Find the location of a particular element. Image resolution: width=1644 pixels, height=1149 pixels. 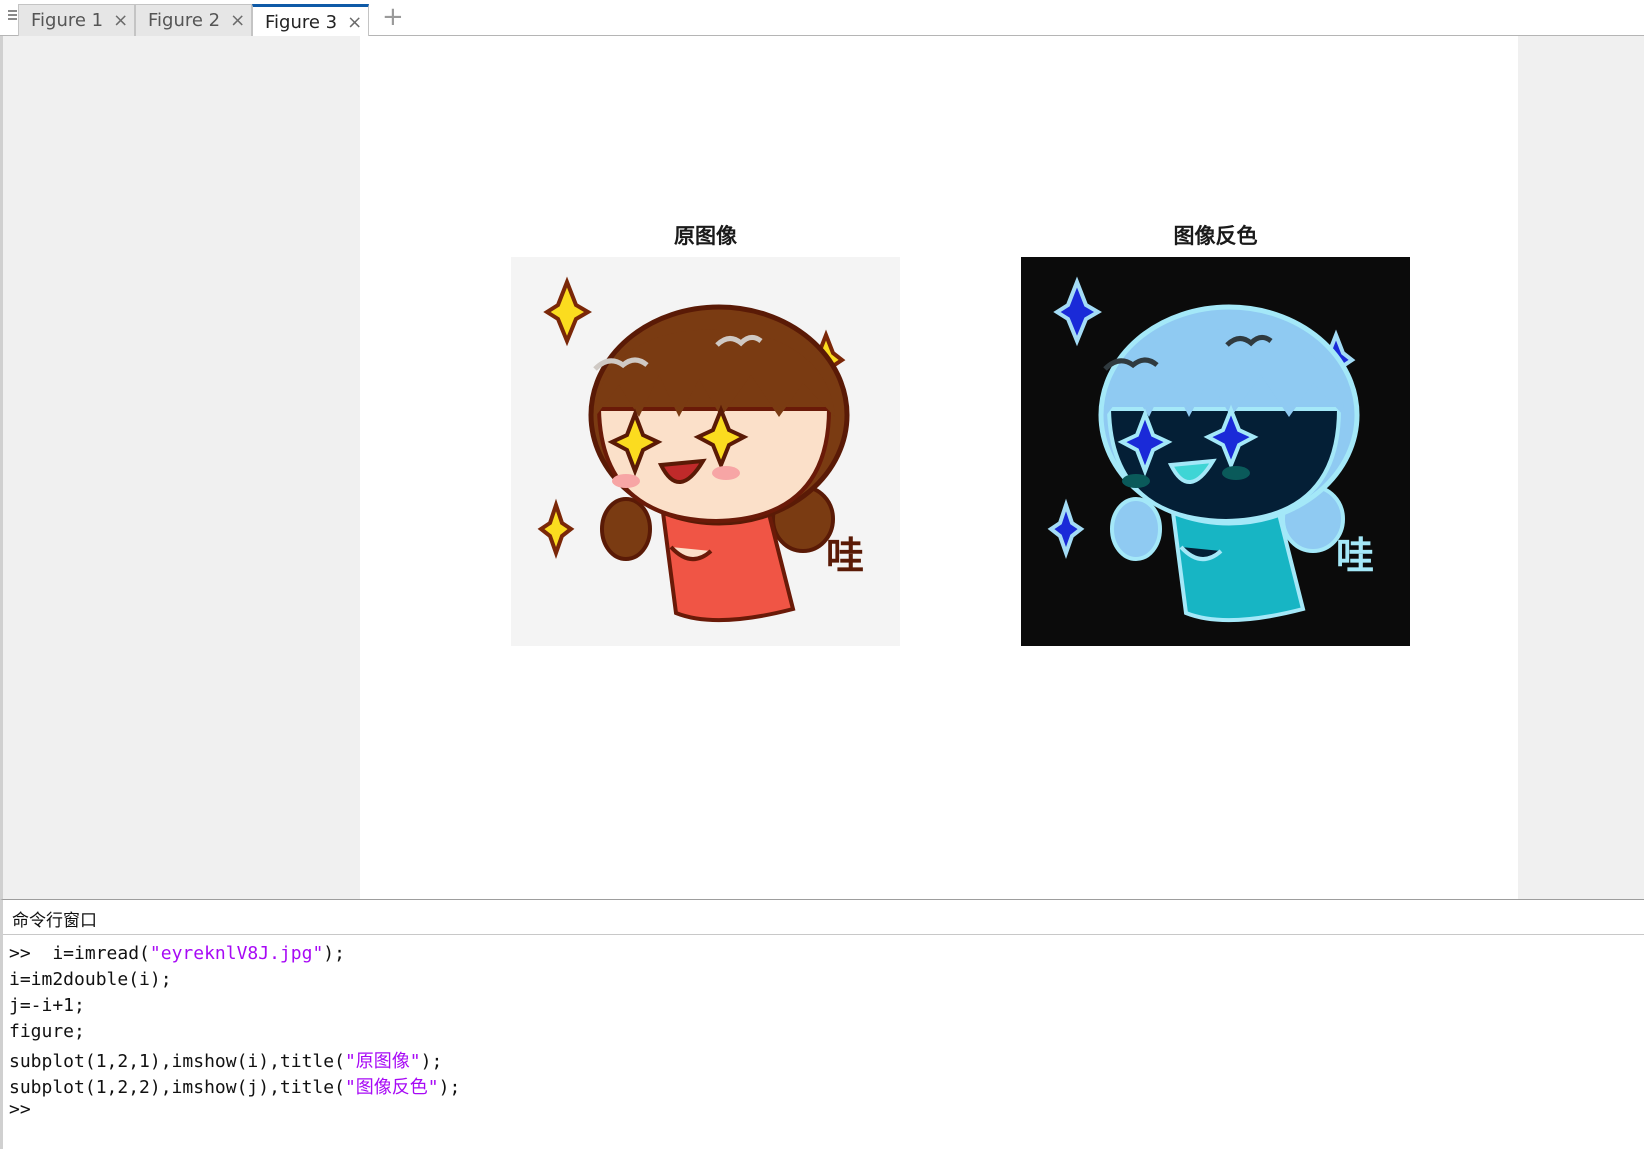

inverted-image-graphic: 哇 is located at coordinates (1215, 451).